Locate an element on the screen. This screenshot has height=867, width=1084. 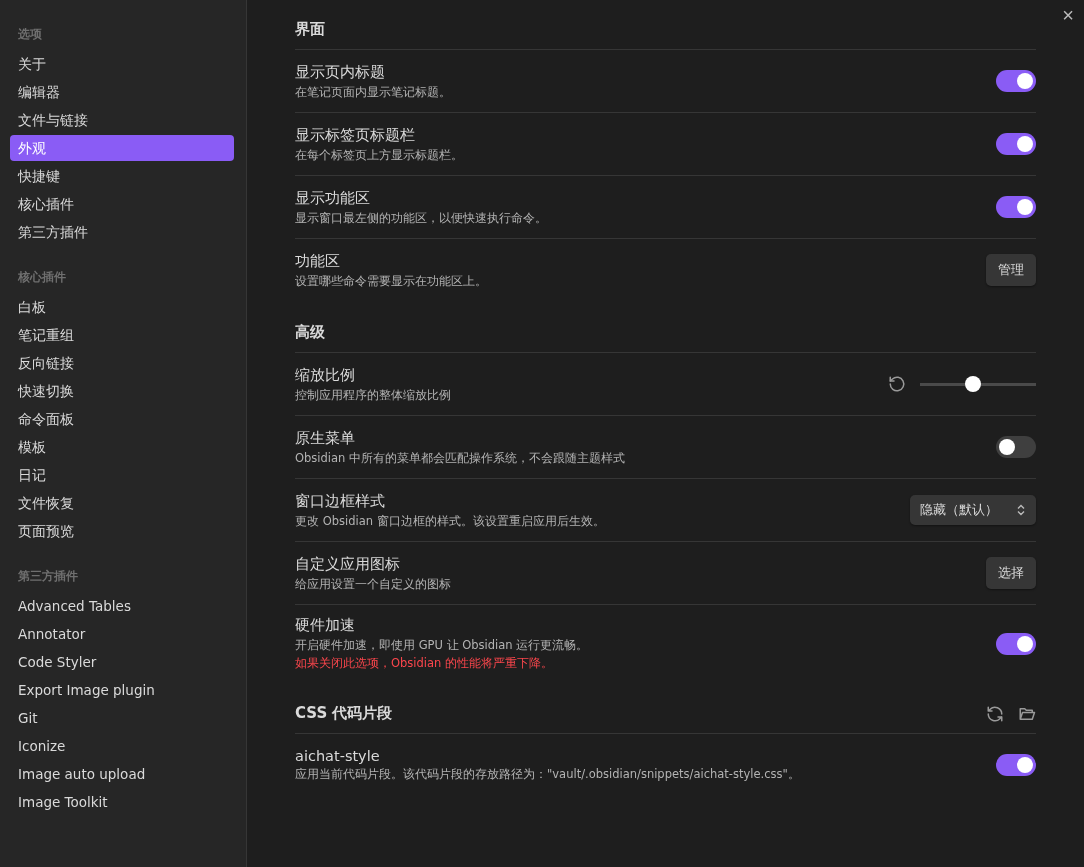
sidebar-item: 文件恢复 is located at coordinates (122, 503).